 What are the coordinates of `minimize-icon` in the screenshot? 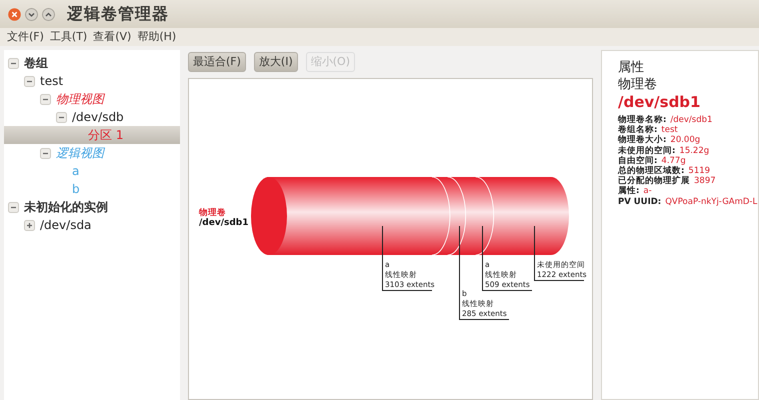 It's located at (31, 14).